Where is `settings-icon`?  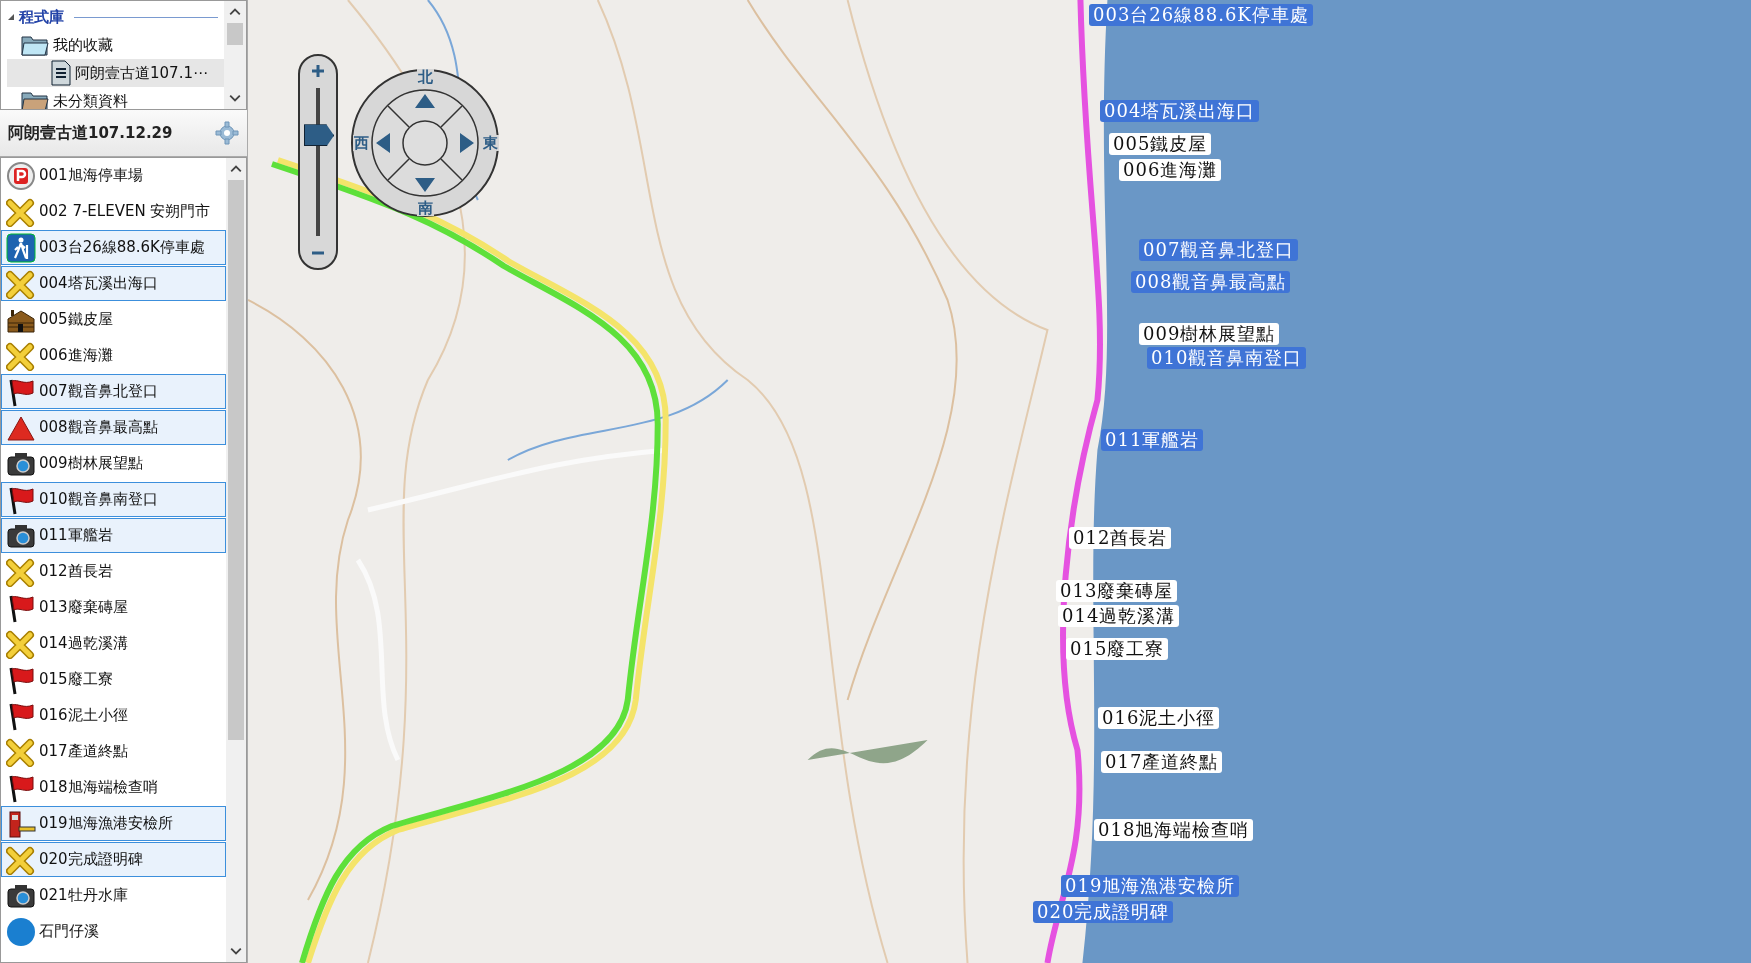
settings-icon is located at coordinates (227, 133).